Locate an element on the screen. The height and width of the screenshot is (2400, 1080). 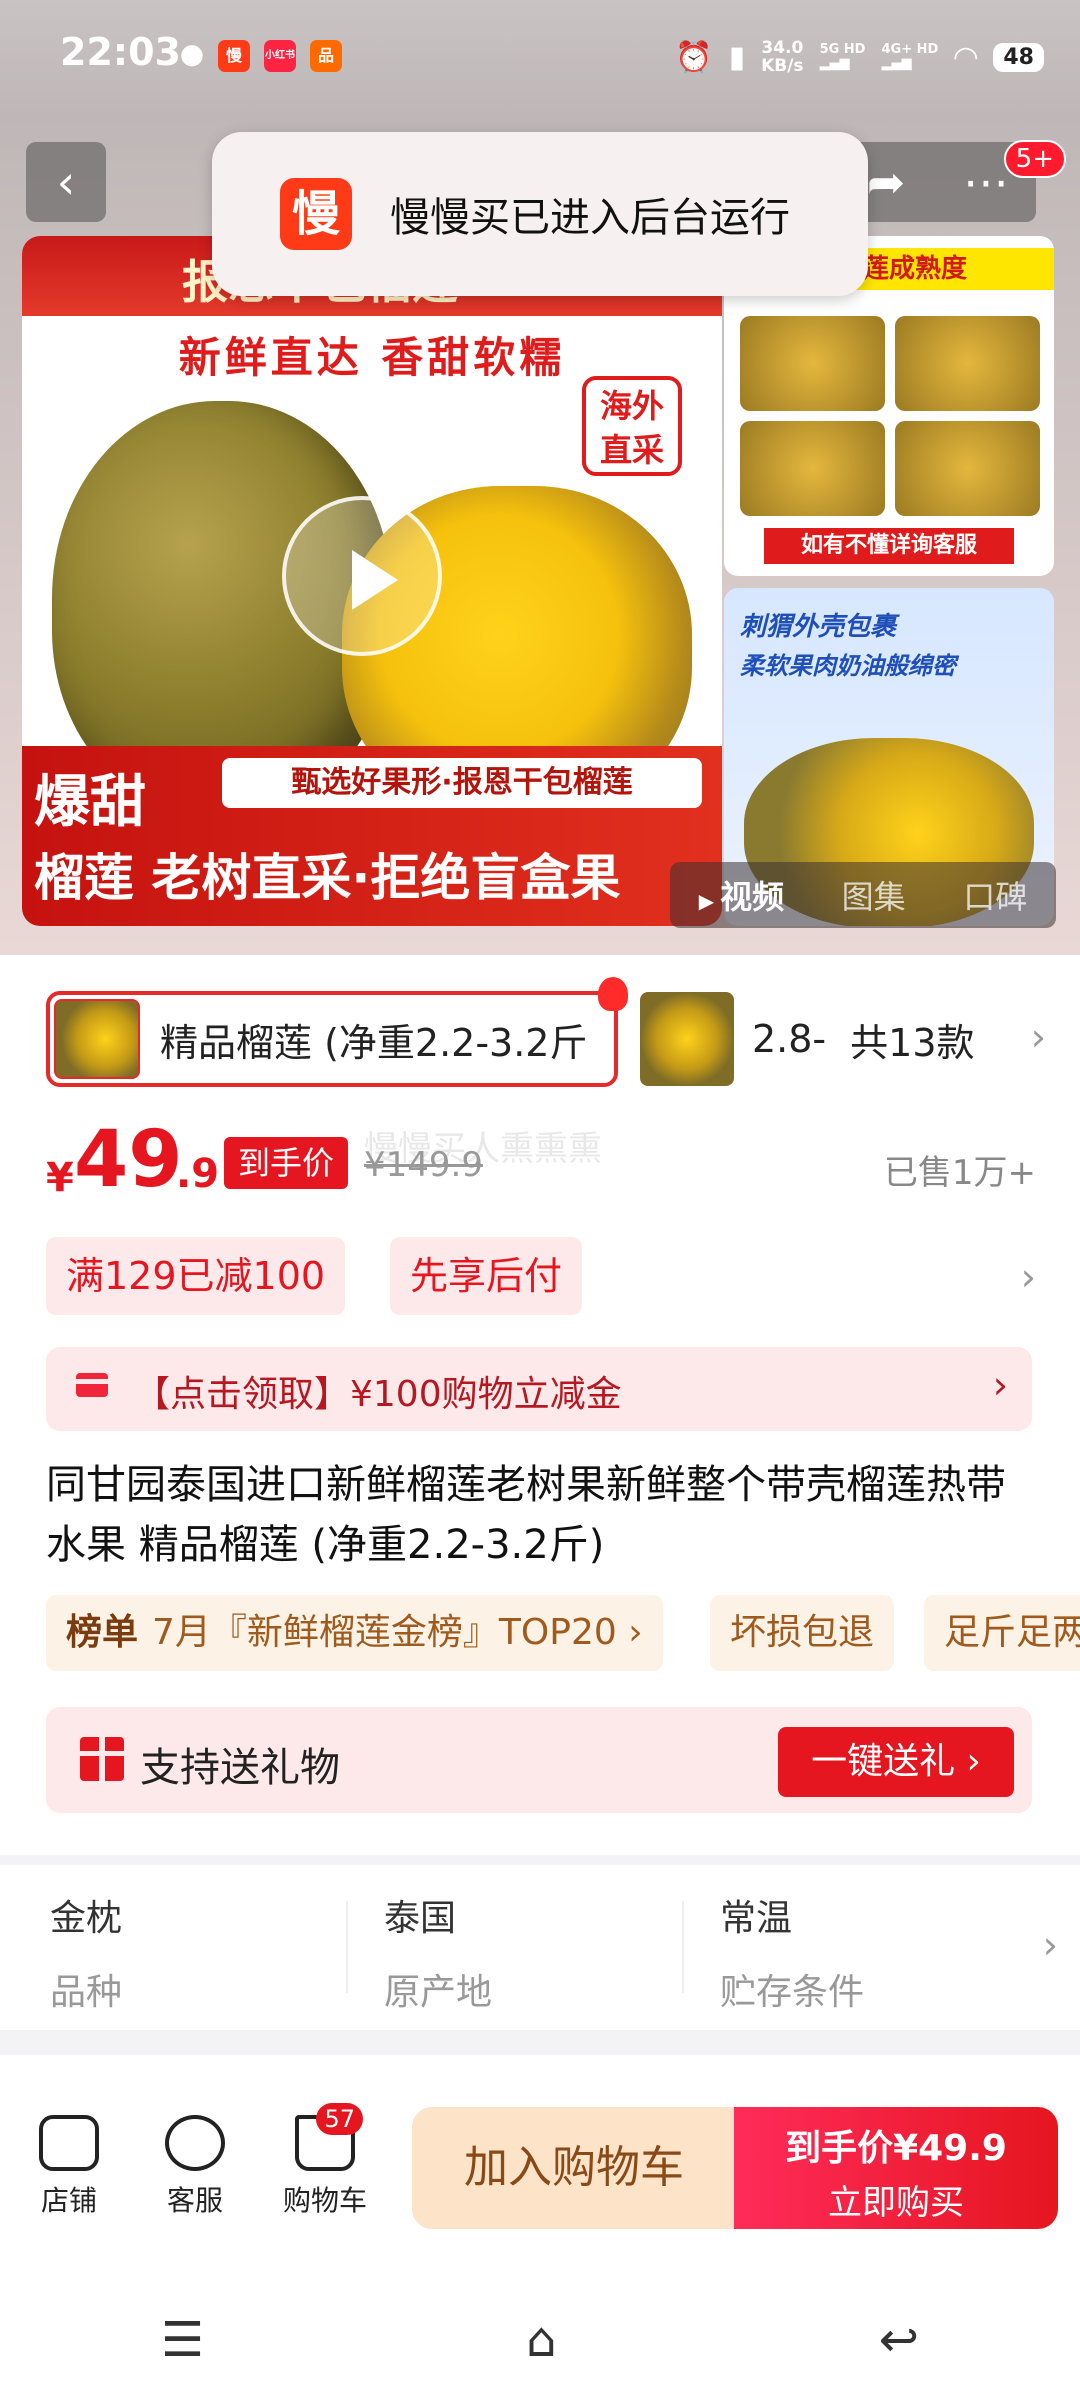
gift-icon is located at coordinates (102, 1759).